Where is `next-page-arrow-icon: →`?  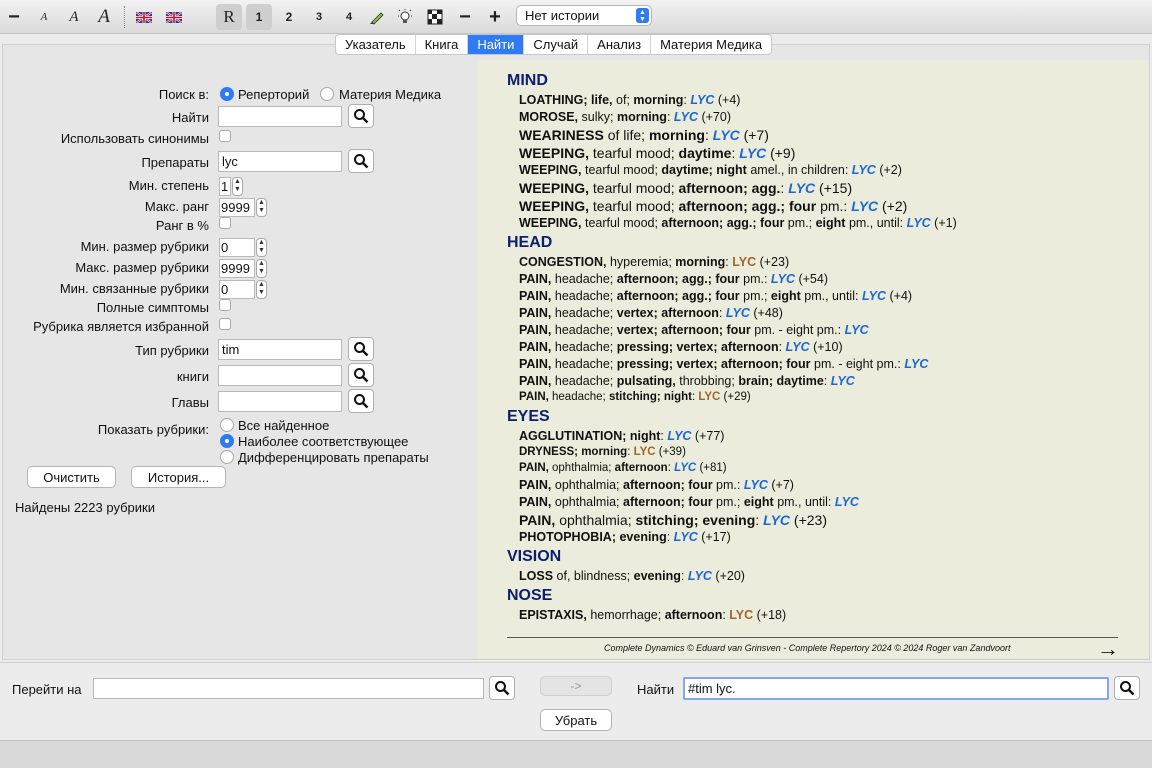
next-page-arrow-icon: → is located at coordinates (1108, 649).